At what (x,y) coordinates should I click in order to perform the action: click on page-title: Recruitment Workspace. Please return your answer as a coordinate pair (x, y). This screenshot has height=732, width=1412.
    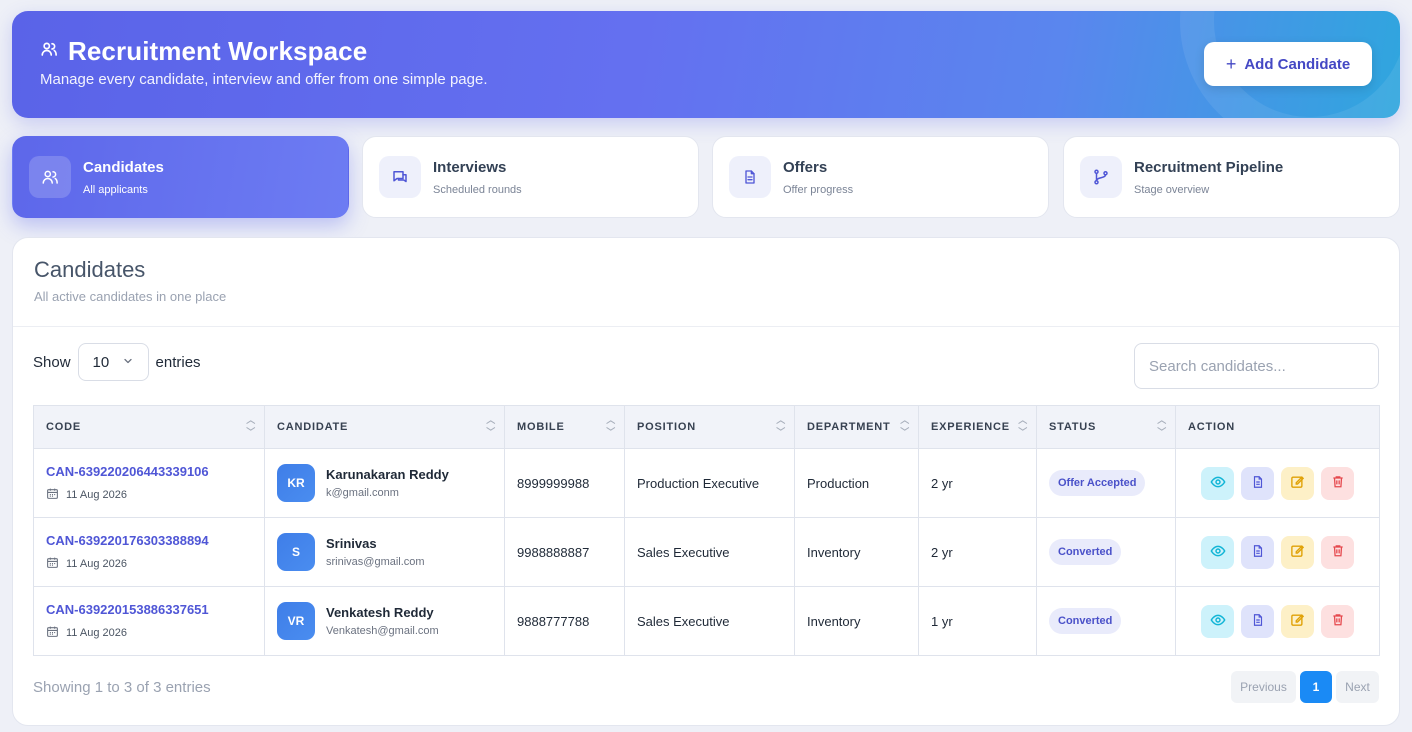
    Looking at the image, I should click on (218, 51).